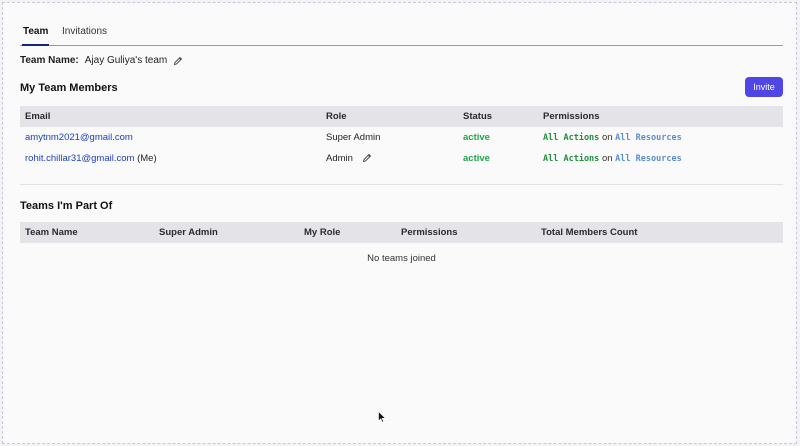 The width and height of the screenshot is (800, 446). What do you see at coordinates (49, 60) in the screenshot?
I see `team-name-label: Team Name:` at bounding box center [49, 60].